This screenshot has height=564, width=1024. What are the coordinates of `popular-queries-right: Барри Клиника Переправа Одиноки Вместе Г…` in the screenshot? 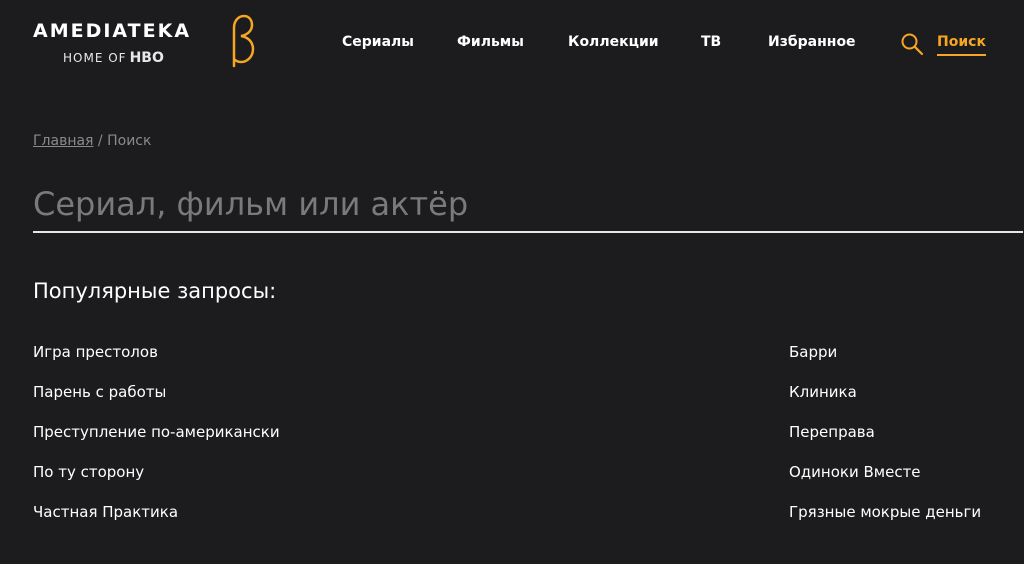 It's located at (885, 442).